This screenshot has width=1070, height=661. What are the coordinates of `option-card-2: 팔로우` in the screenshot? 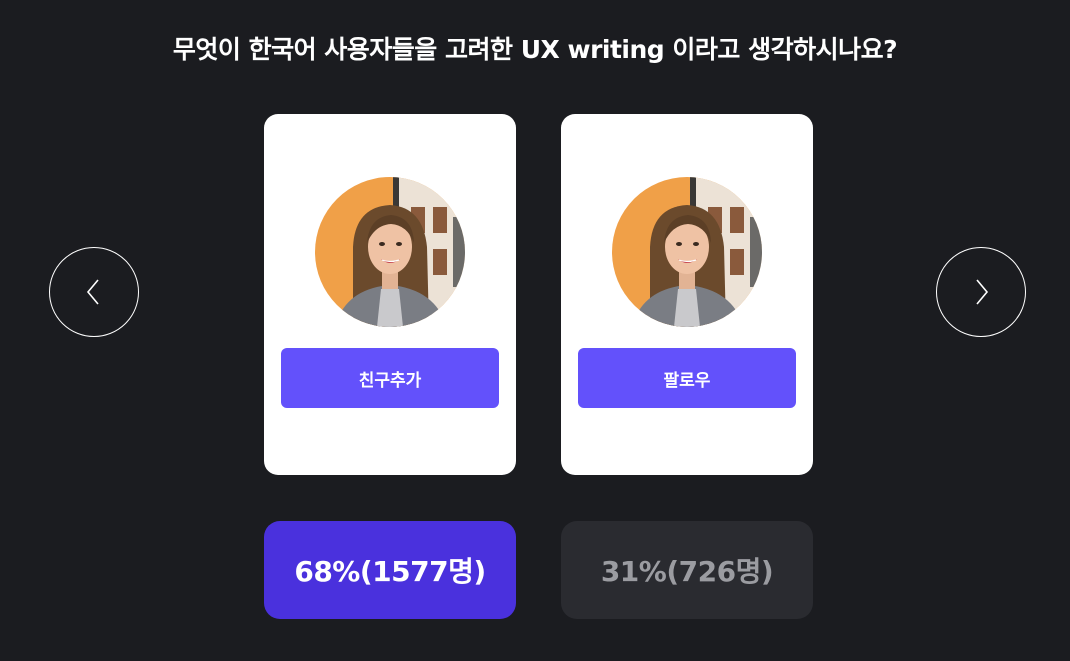 It's located at (687, 294).